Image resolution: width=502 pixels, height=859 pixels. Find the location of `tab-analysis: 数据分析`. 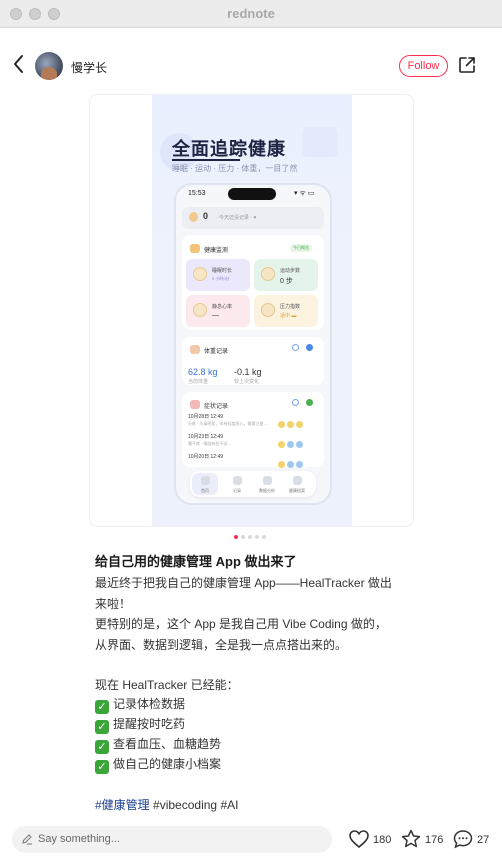

tab-analysis: 数据分析 is located at coordinates (267, 490).